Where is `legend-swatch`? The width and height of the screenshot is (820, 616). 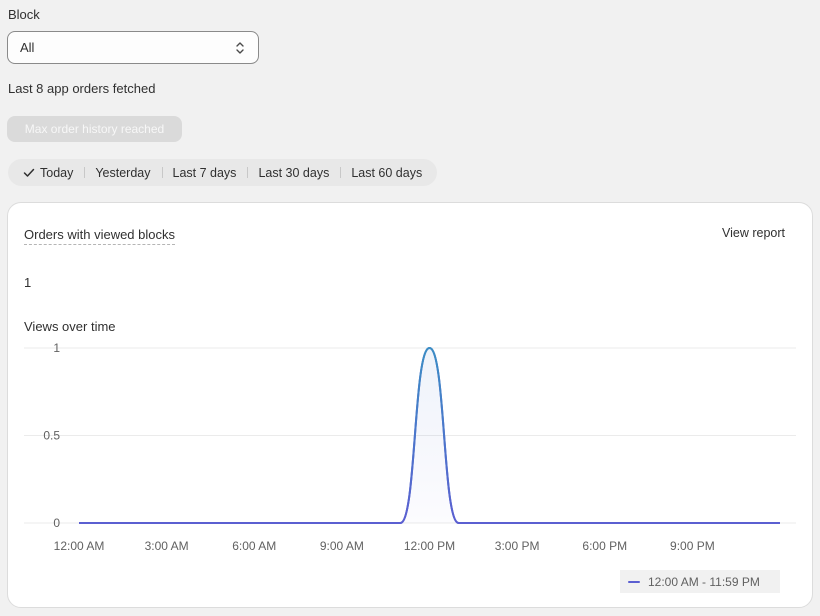
legend-swatch is located at coordinates (634, 581).